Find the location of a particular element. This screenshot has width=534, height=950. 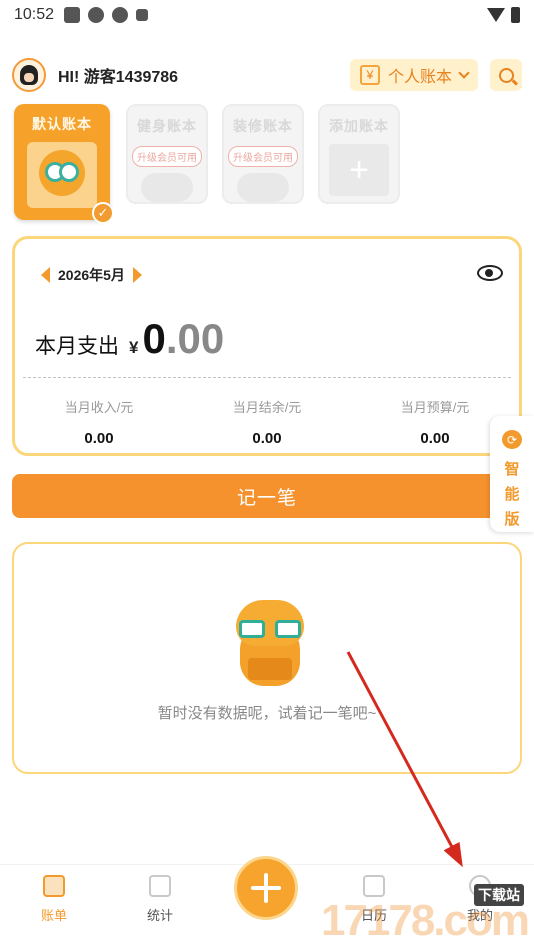

owl-icon is located at coordinates (62, 173).